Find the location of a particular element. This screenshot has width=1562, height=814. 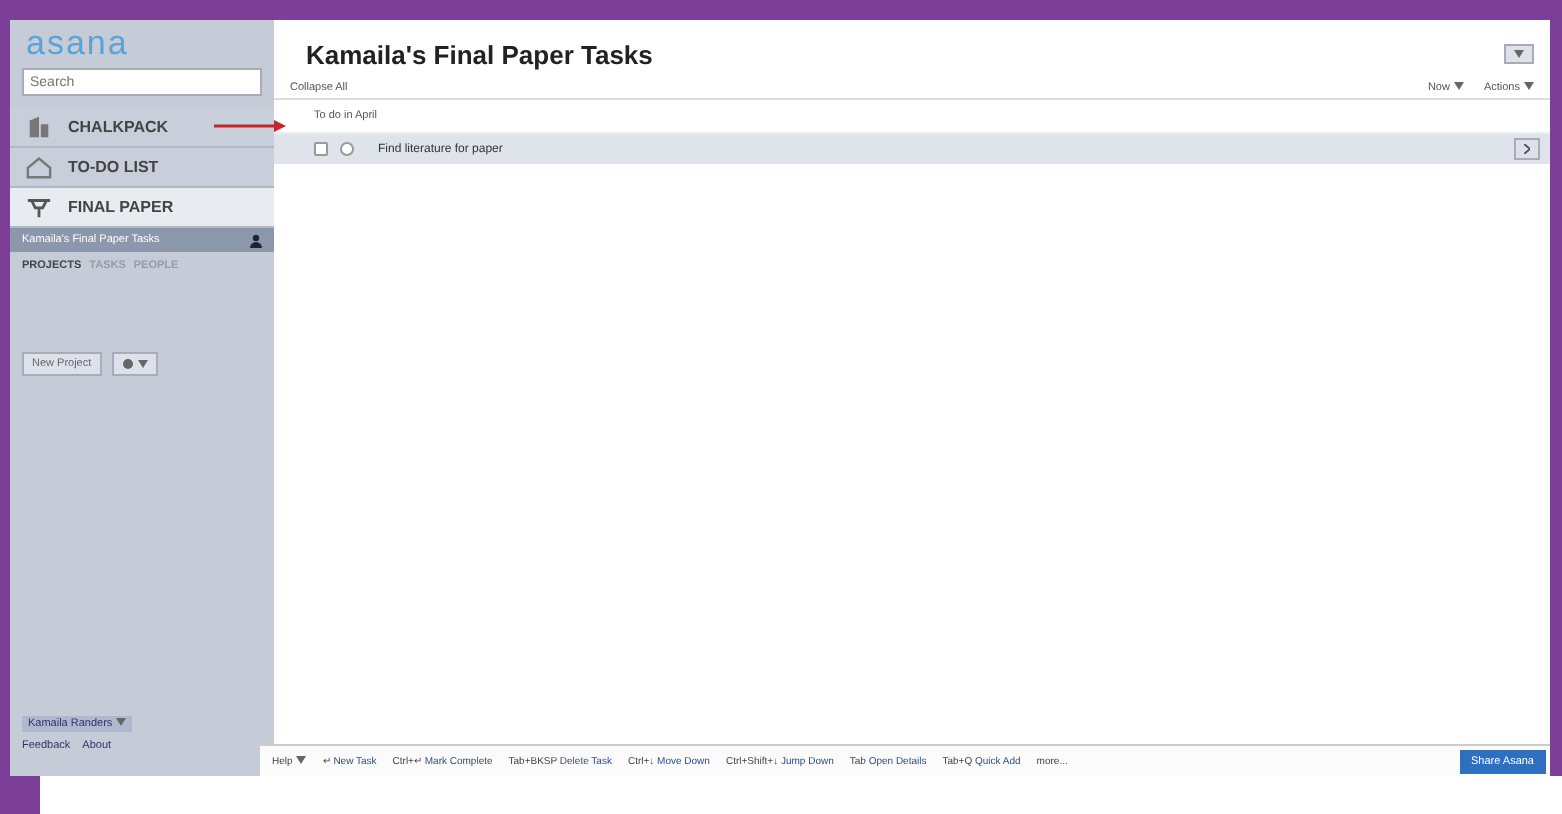

details-button is located at coordinates (1527, 149).